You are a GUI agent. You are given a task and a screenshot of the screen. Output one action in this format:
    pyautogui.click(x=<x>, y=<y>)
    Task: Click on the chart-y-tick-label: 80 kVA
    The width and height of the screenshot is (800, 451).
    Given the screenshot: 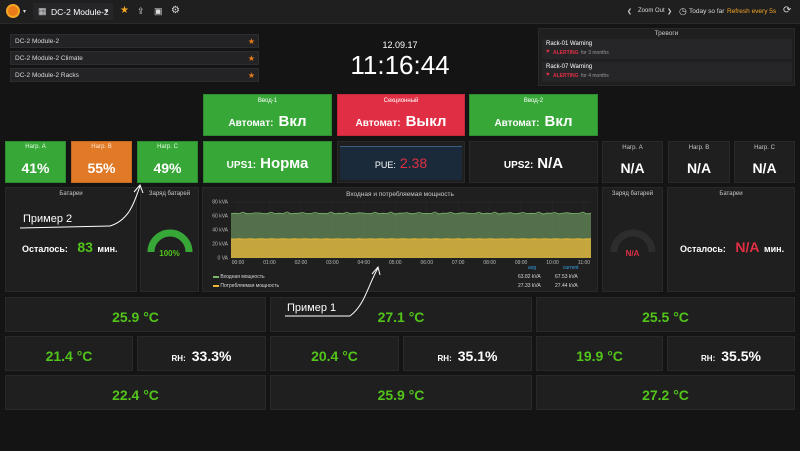 What is the action you would take?
    pyautogui.click(x=220, y=203)
    